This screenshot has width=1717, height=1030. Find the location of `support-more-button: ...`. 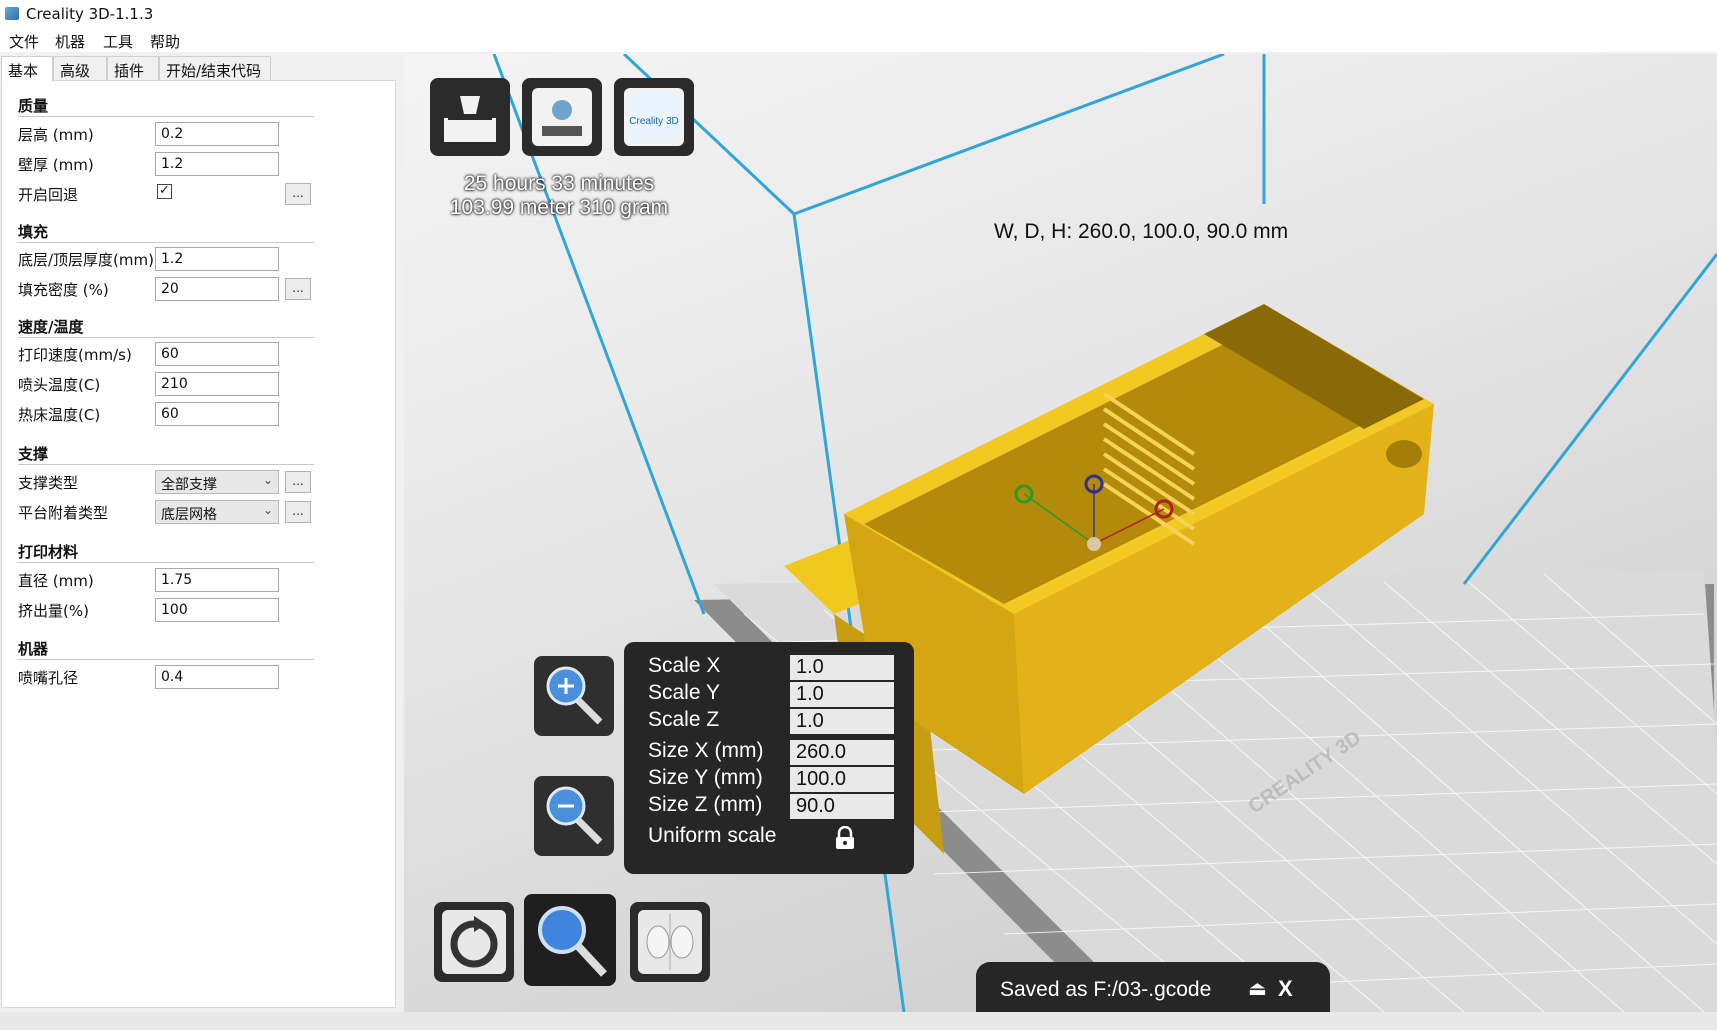

support-more-button: ... is located at coordinates (298, 482).